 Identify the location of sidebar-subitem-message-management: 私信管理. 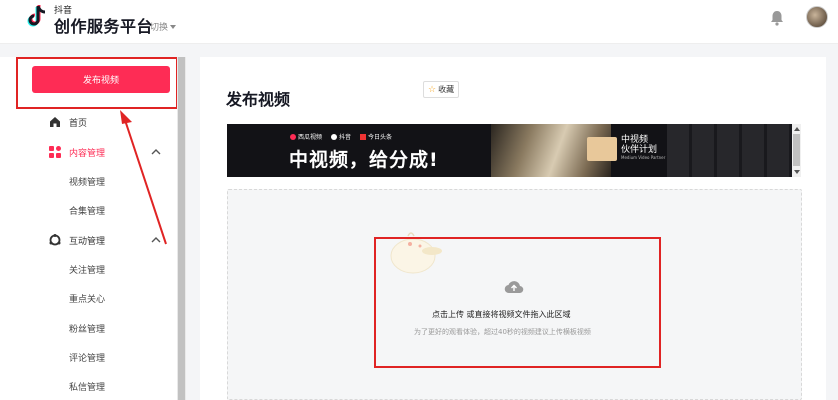
(87, 386).